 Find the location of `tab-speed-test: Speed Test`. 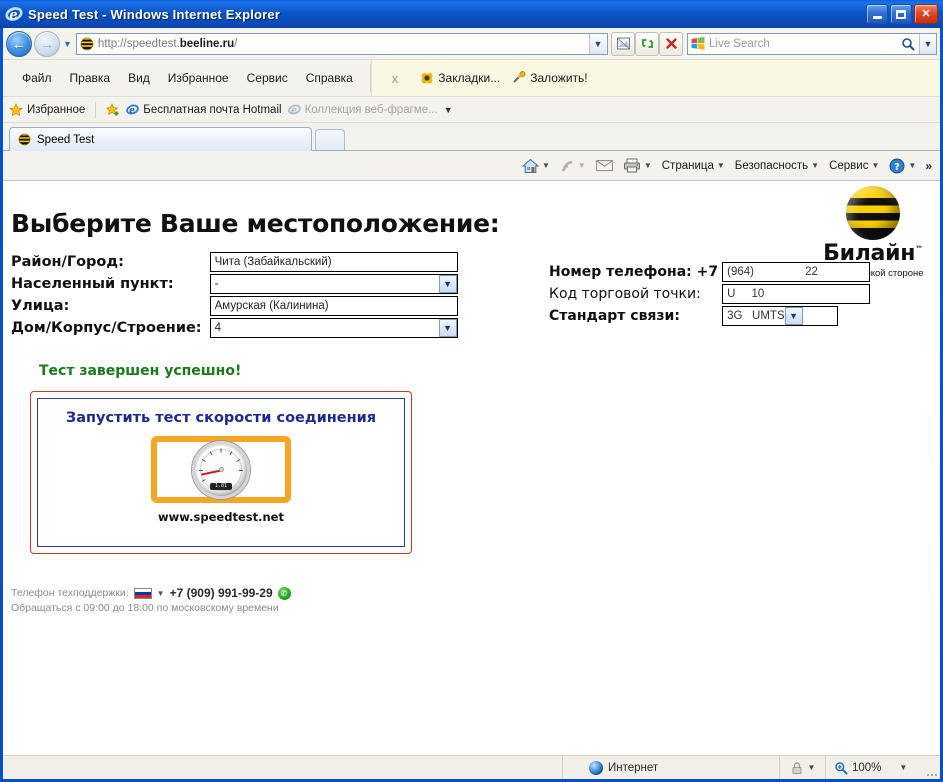

tab-speed-test: Speed Test is located at coordinates (160, 139).